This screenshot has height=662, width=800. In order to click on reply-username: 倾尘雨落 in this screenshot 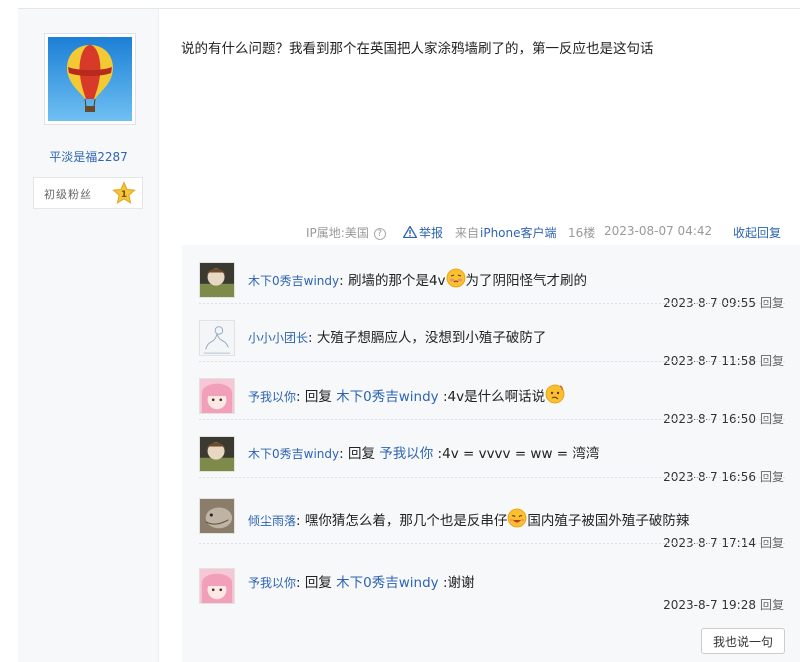, I will do `click(272, 521)`.